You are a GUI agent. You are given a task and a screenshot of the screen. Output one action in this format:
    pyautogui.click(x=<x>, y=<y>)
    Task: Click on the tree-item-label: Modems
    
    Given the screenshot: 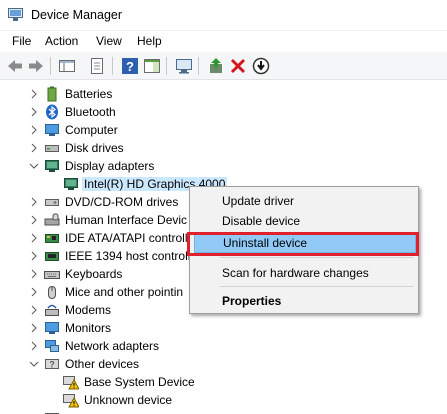 What is the action you would take?
    pyautogui.click(x=88, y=310)
    